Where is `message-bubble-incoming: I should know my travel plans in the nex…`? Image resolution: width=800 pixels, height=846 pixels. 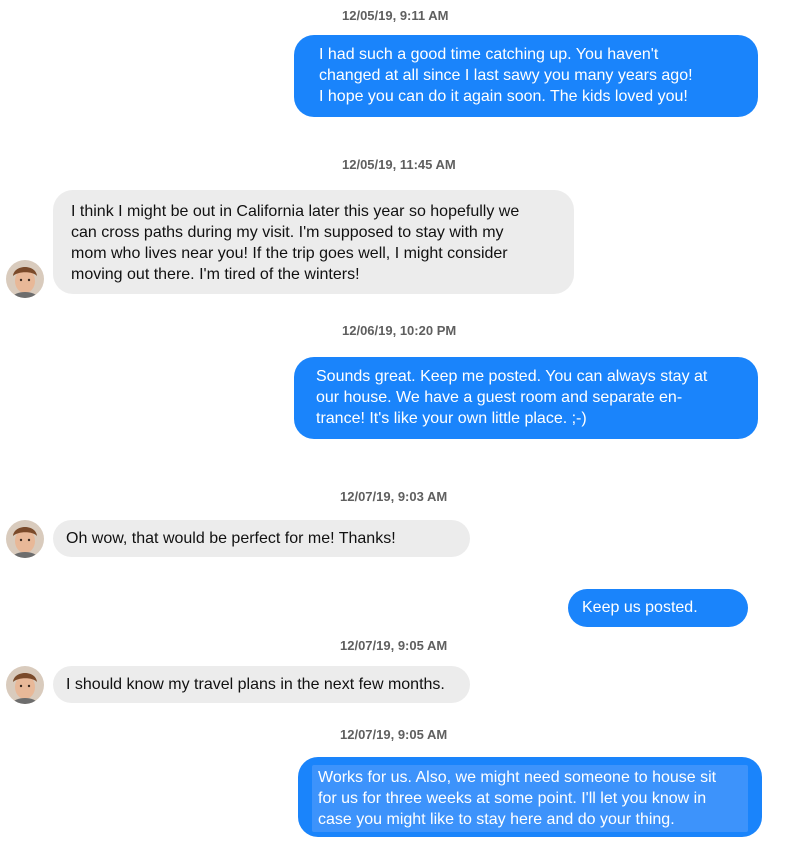 message-bubble-incoming: I should know my travel plans in the nex… is located at coordinates (261, 684).